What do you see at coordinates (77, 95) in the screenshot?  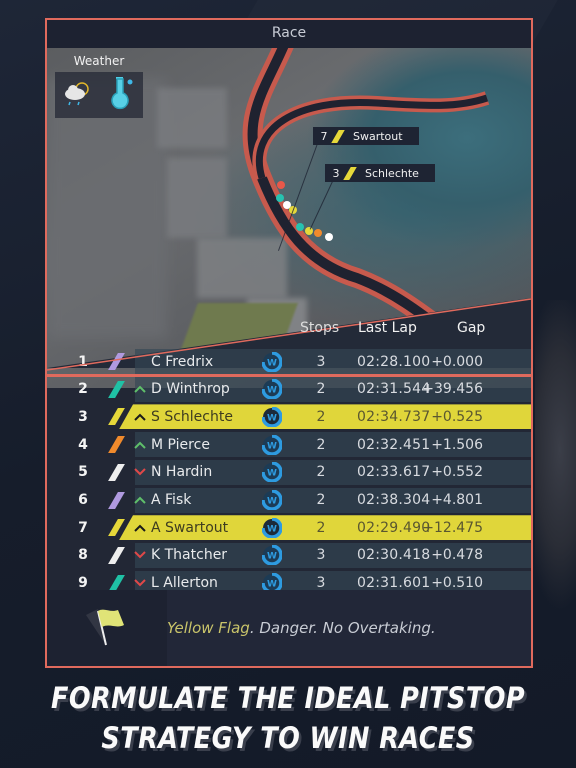 I see `cloud-sun-rain-icon` at bounding box center [77, 95].